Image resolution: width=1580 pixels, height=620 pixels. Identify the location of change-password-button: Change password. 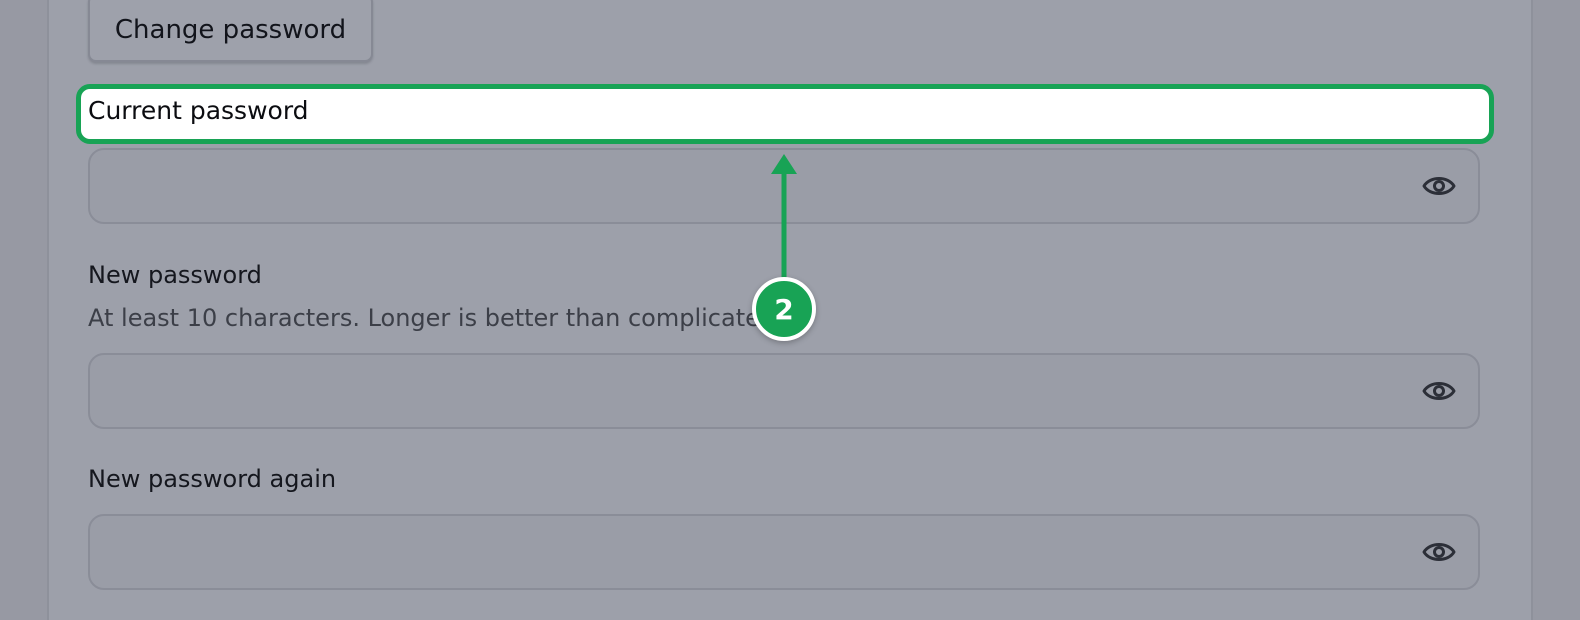
(230, 31).